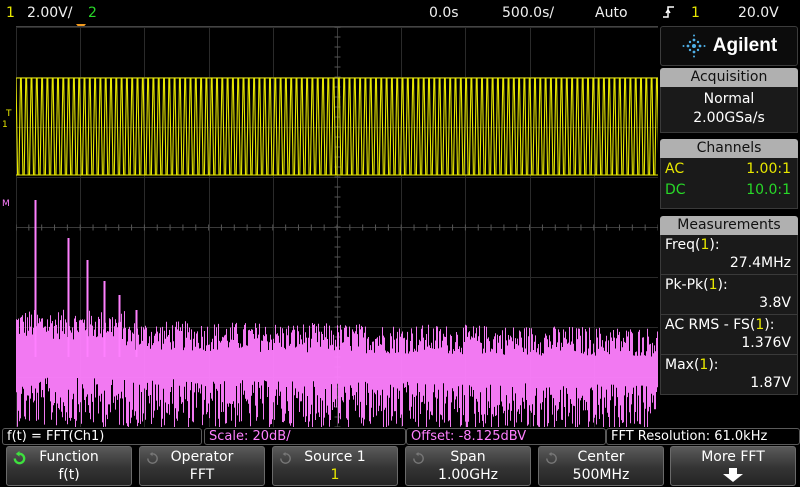 The height and width of the screenshot is (487, 800). What do you see at coordinates (733, 466) in the screenshot?
I see `more-fft-softkey: More FFT` at bounding box center [733, 466].